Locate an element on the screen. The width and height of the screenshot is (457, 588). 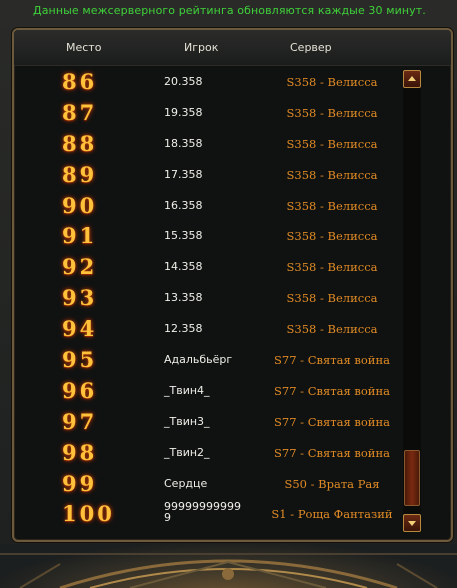
player-name: _Твин4_ is located at coordinates (187, 390).